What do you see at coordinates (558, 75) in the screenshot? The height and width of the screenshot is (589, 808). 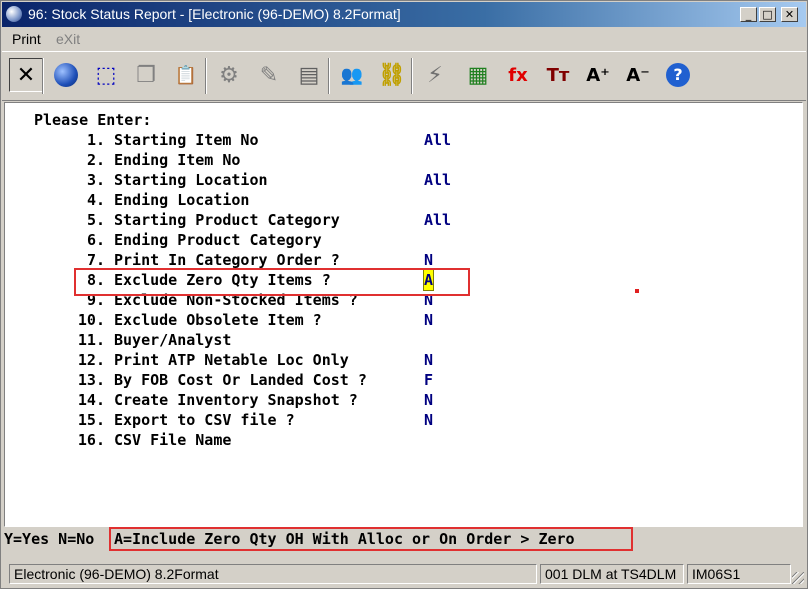 I see `toolbar-button-text-size: Tт` at bounding box center [558, 75].